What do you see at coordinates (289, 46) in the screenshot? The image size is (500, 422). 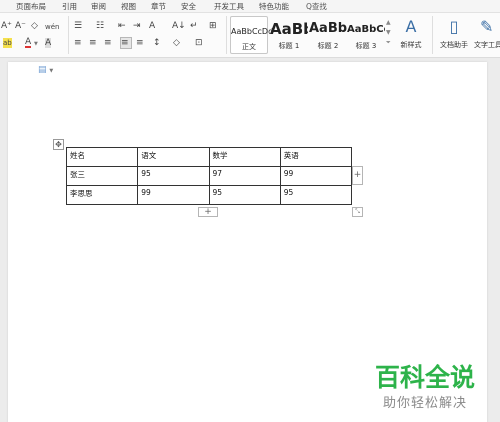 I see `style-label: 标题 1` at bounding box center [289, 46].